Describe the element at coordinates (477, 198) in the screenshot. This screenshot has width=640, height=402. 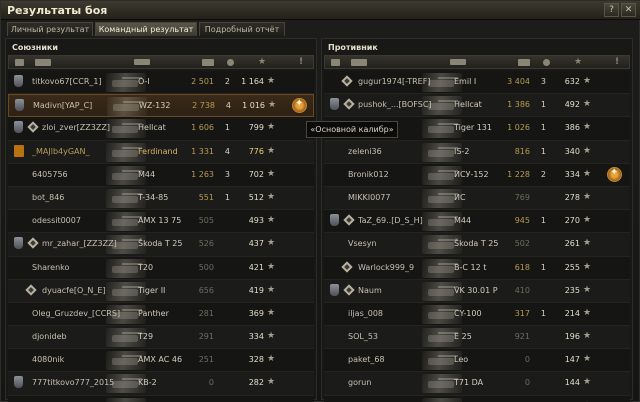
I see `player-row: MIKKI0077 ИС 769 278 ★` at that location.